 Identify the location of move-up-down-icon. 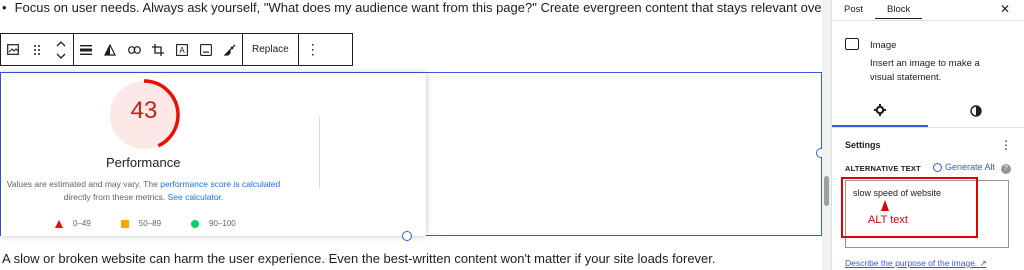
(61, 49).